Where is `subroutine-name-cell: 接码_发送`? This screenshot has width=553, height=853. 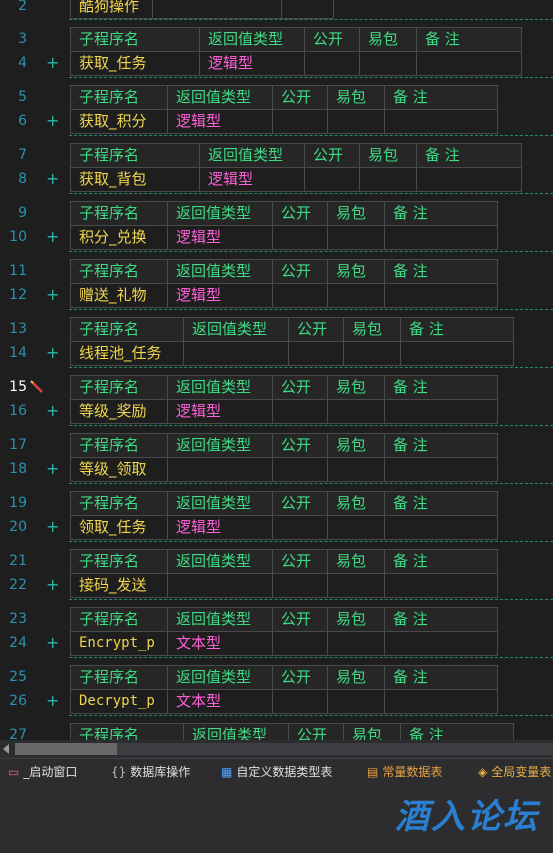 subroutine-name-cell: 接码_发送 is located at coordinates (119, 585).